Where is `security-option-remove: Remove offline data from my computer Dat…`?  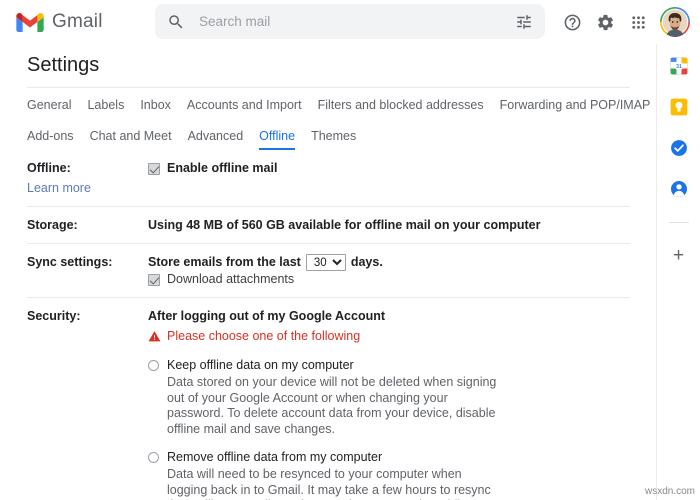
security-option-remove: Remove offline data from my computer Dat… is located at coordinates (389, 474).